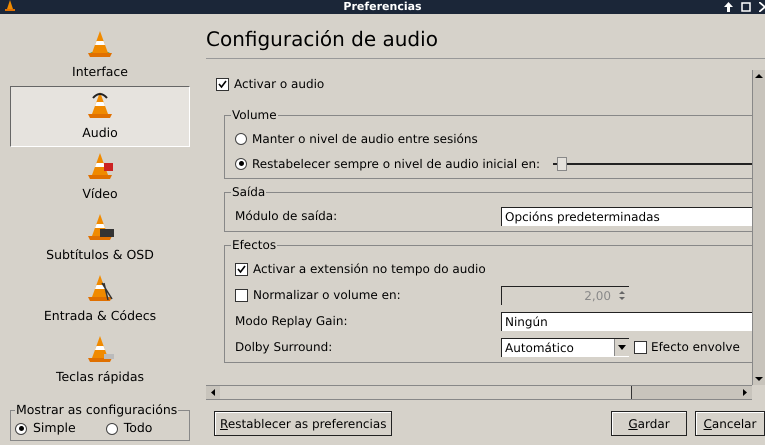 The image size is (765, 445). Describe the element at coordinates (54, 428) in the screenshot. I see `radio-label: Simple` at that location.